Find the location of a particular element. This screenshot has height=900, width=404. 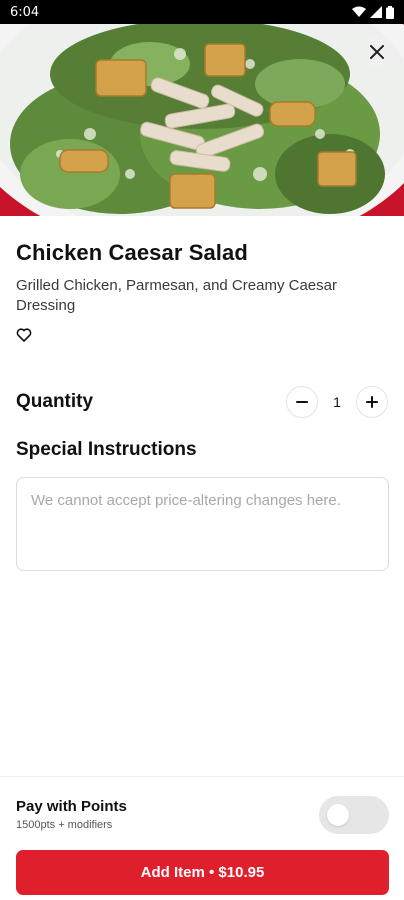

quantity-label: Quantity is located at coordinates (55, 401).